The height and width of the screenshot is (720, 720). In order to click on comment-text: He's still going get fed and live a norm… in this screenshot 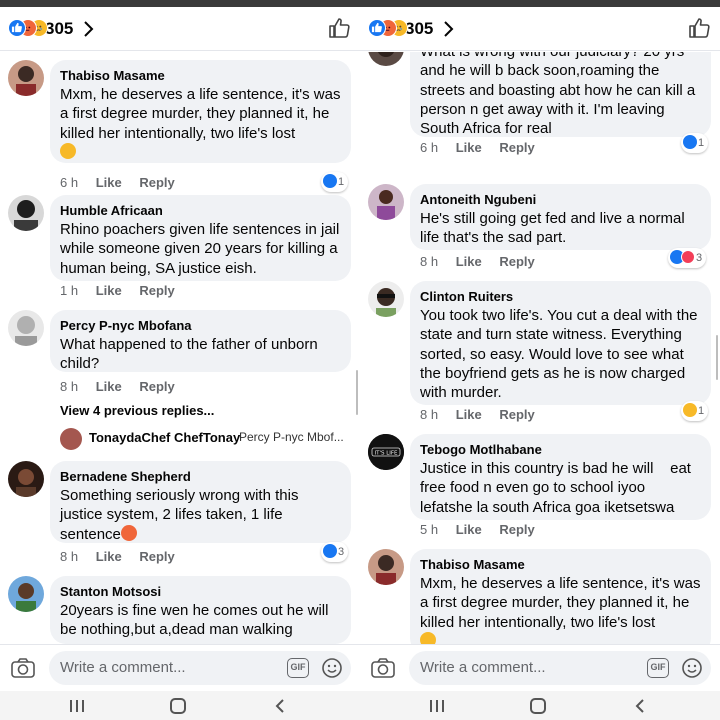, I will do `click(552, 228)`.